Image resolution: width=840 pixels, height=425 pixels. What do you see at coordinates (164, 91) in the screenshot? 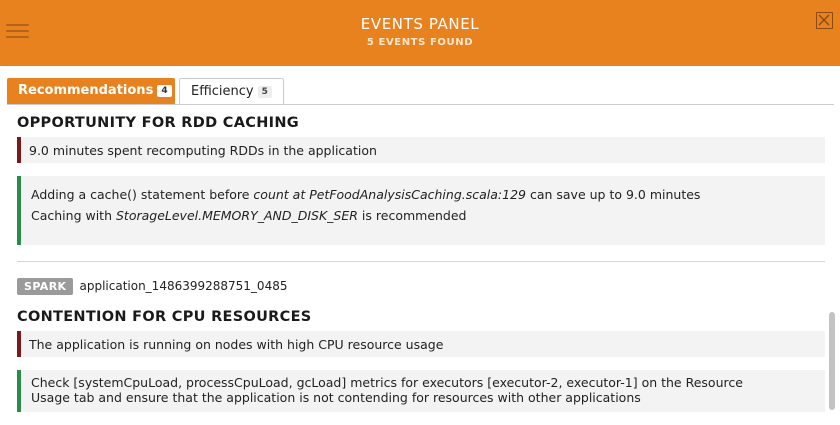
I see `tab-count-badge: 4` at bounding box center [164, 91].